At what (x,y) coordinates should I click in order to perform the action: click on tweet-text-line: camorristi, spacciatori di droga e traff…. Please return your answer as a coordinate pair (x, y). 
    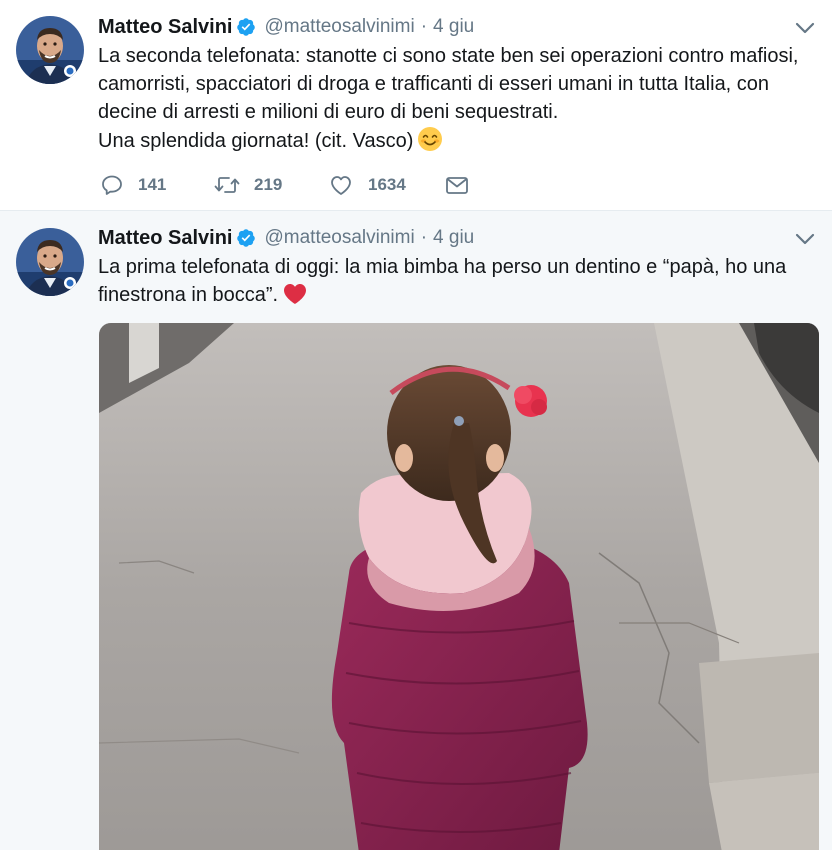
    Looking at the image, I should click on (434, 84).